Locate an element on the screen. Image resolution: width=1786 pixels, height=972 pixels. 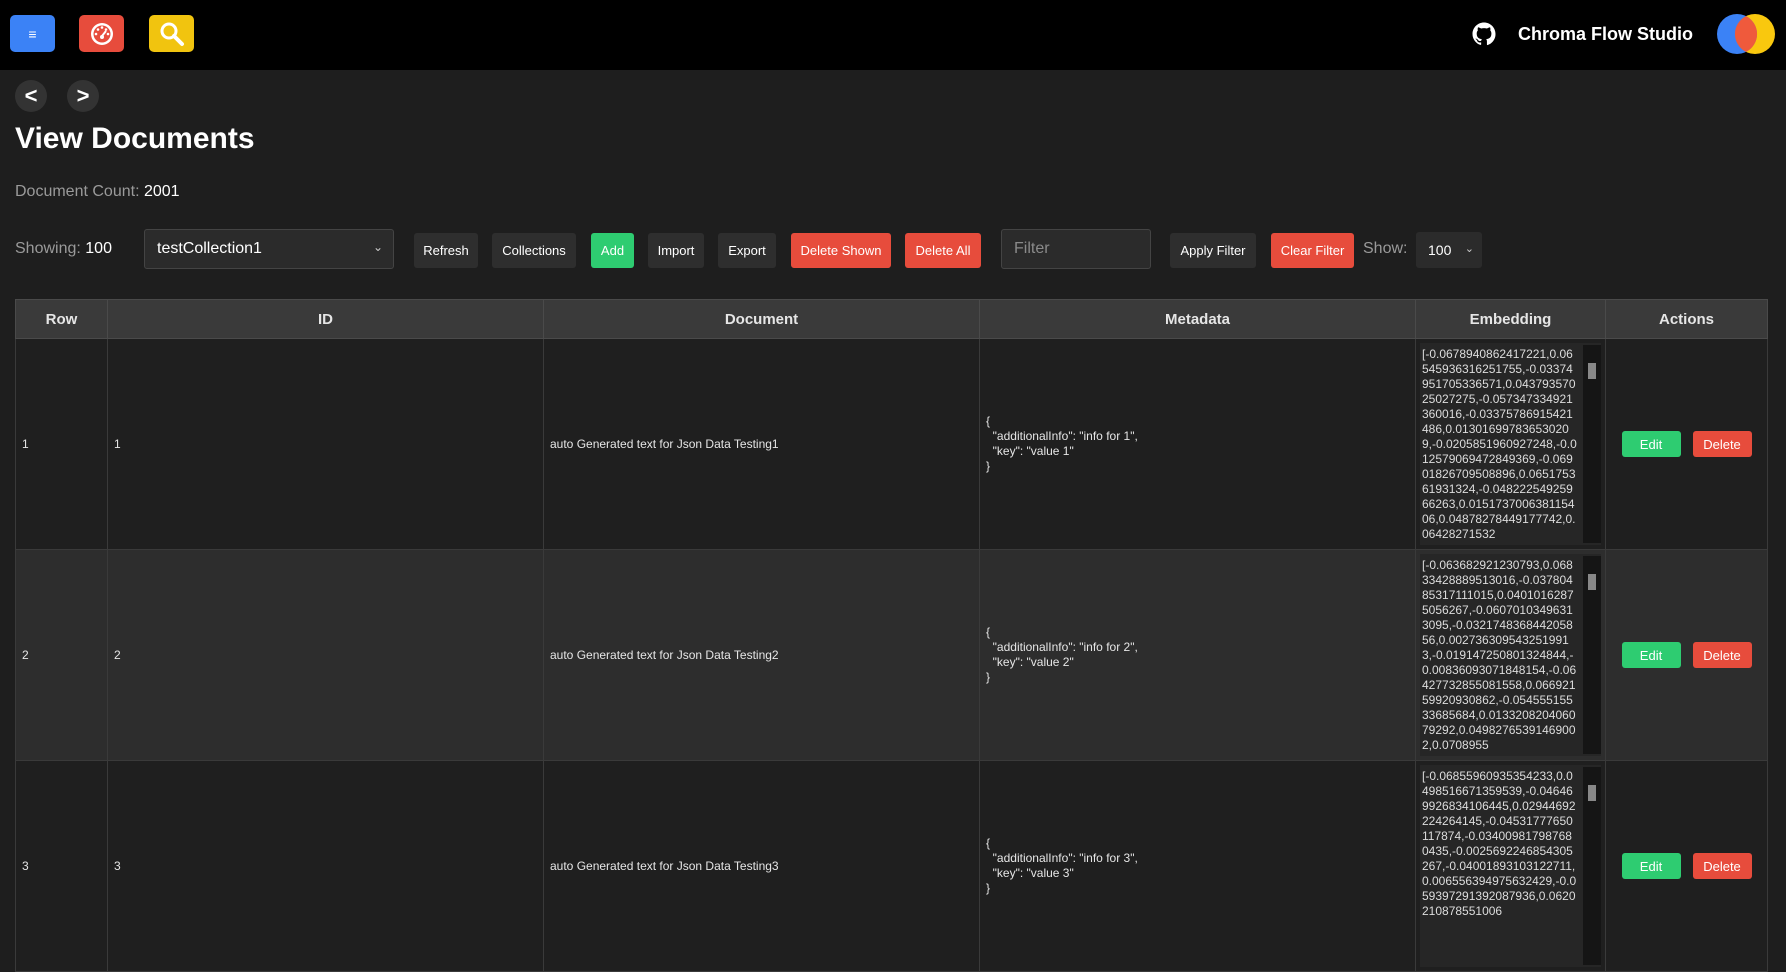
filter-input: Filter is located at coordinates (1076, 249).